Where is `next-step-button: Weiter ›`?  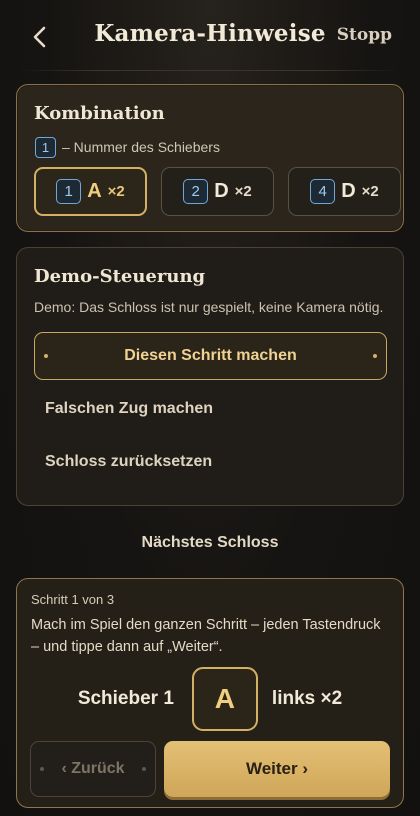 next-step-button: Weiter › is located at coordinates (277, 769).